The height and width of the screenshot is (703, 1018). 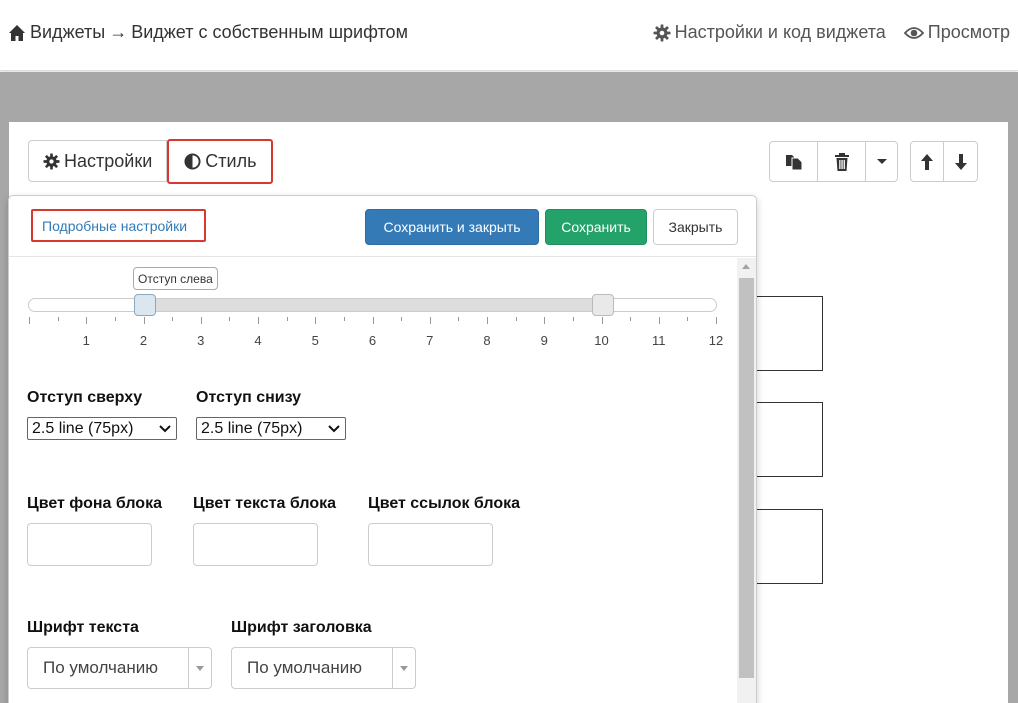 What do you see at coordinates (258, 340) in the screenshot?
I see `slider-tick-label: 4` at bounding box center [258, 340].